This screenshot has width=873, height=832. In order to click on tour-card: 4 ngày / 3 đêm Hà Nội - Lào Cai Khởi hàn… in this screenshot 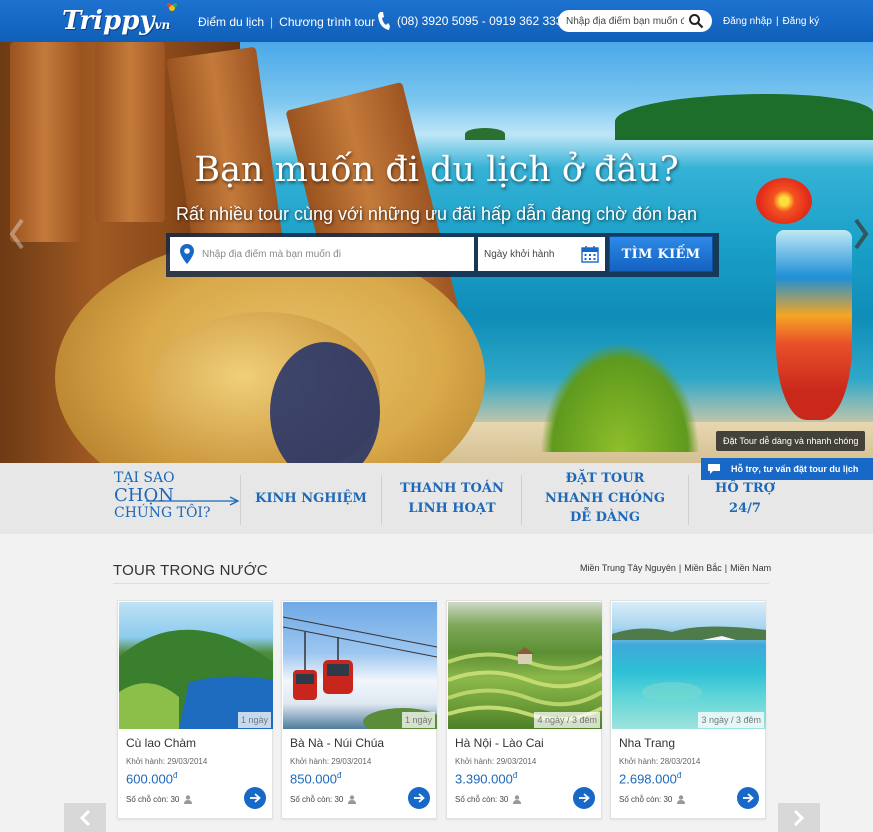, I will do `click(524, 709)`.